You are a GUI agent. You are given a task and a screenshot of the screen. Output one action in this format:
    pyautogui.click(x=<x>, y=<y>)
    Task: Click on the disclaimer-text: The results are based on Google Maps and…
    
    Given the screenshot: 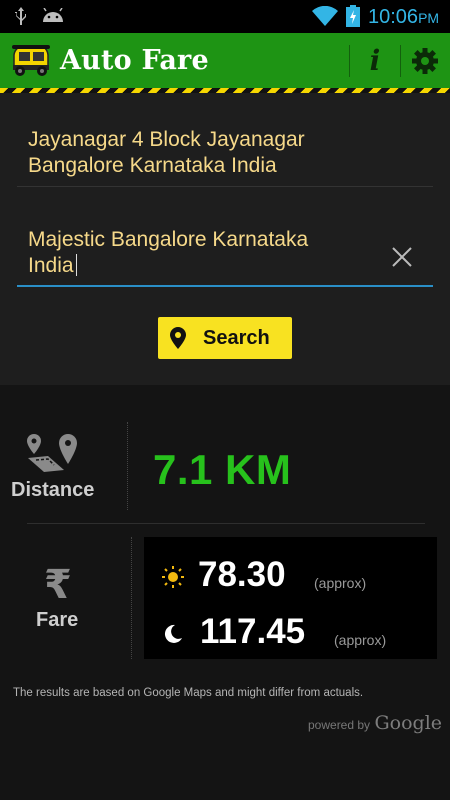 What is the action you would take?
    pyautogui.click(x=188, y=693)
    